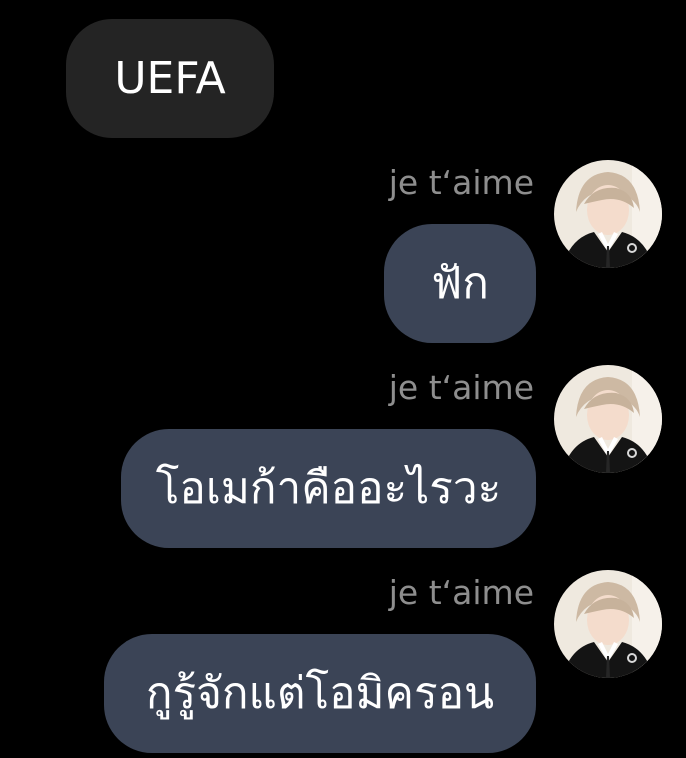  I want to click on message-text: กูรู้จักแต่โอมิครอน, so click(320, 693).